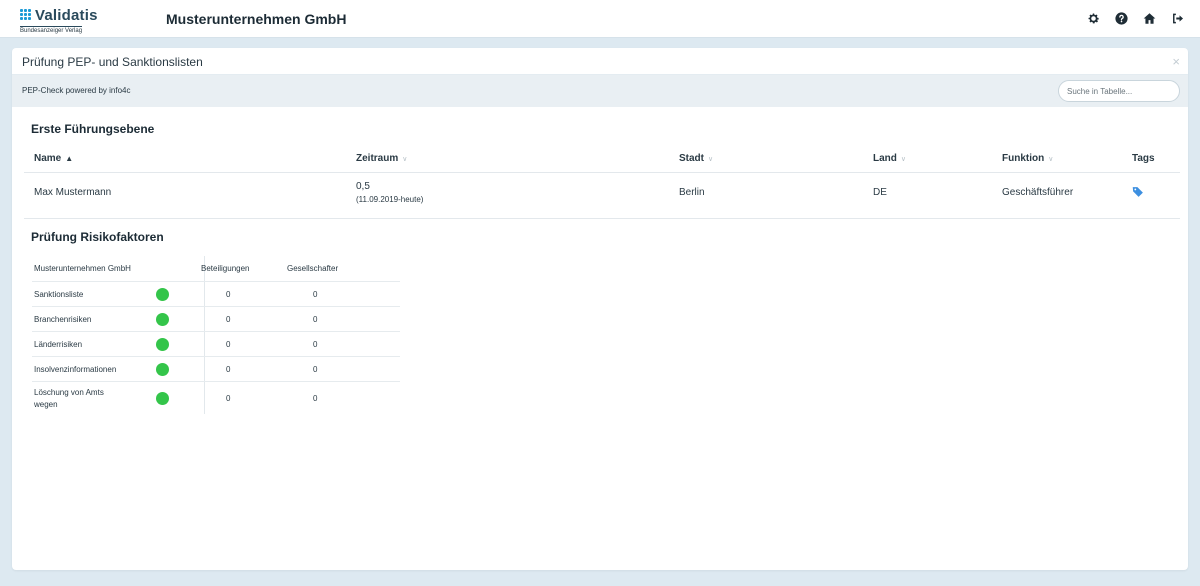 This screenshot has height=586, width=1200. What do you see at coordinates (885, 158) in the screenshot?
I see `column-header-land-label: Land` at bounding box center [885, 158].